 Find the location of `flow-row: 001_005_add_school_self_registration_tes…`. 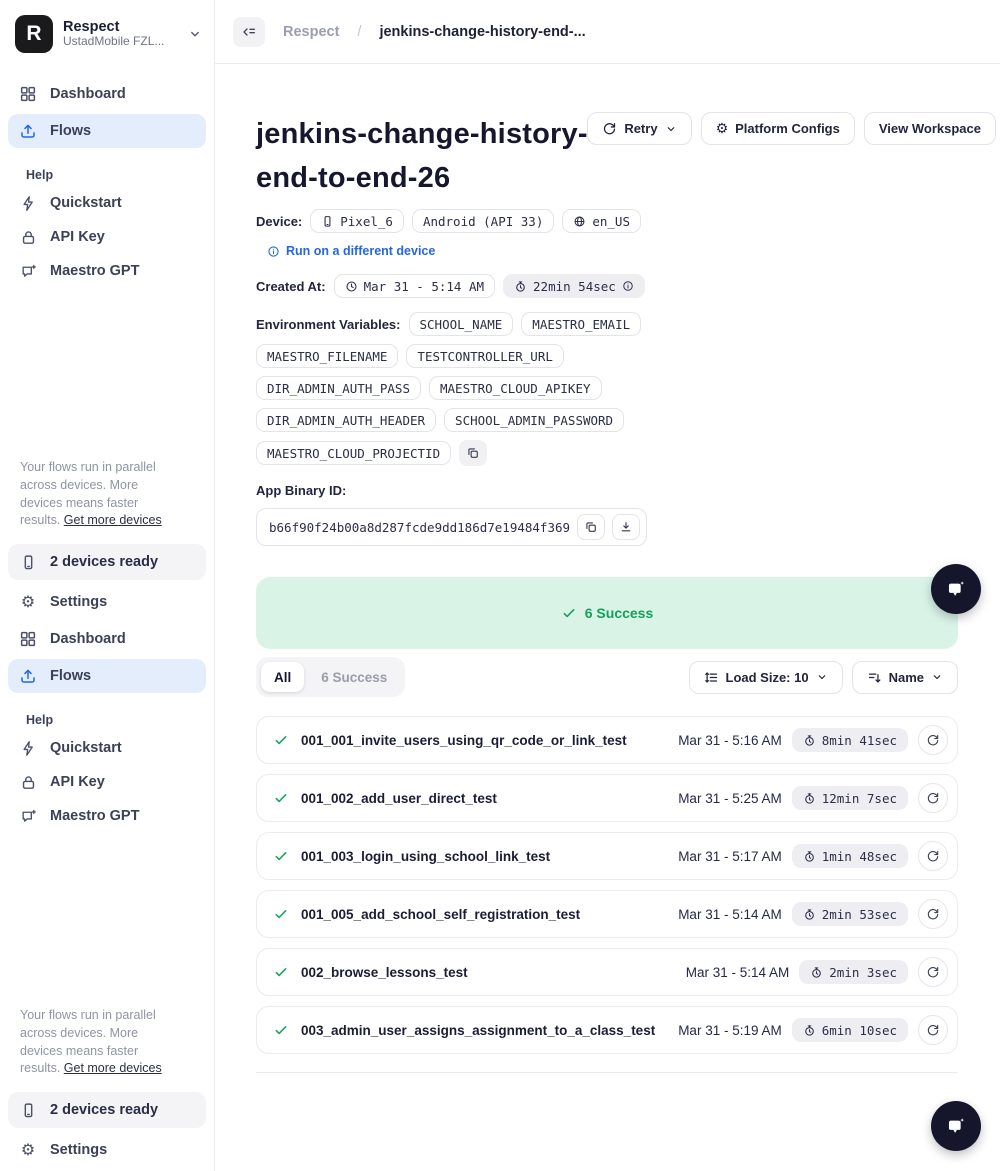

flow-row: 001_005_add_school_self_registration_tes… is located at coordinates (607, 914).